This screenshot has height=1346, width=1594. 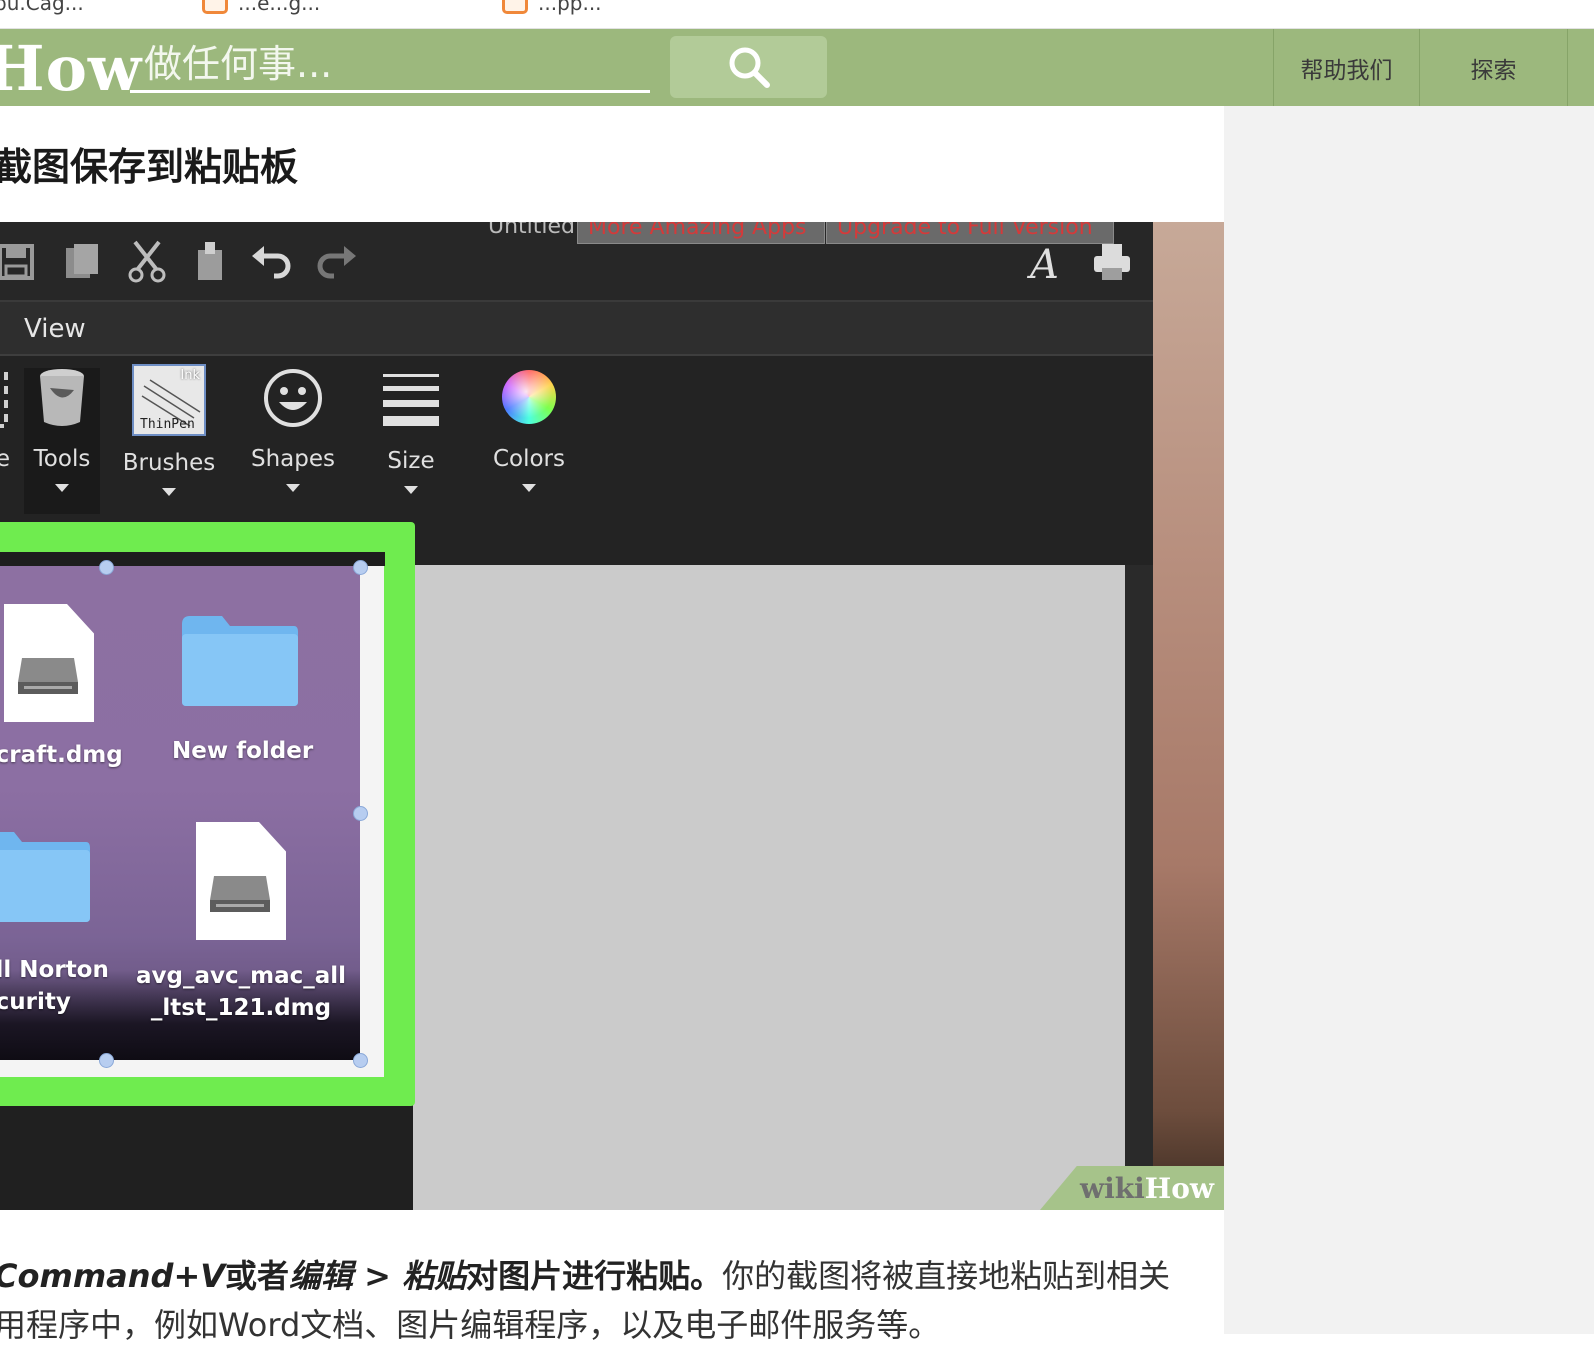 What do you see at coordinates (19, 262) in the screenshot?
I see `save-icon` at bounding box center [19, 262].